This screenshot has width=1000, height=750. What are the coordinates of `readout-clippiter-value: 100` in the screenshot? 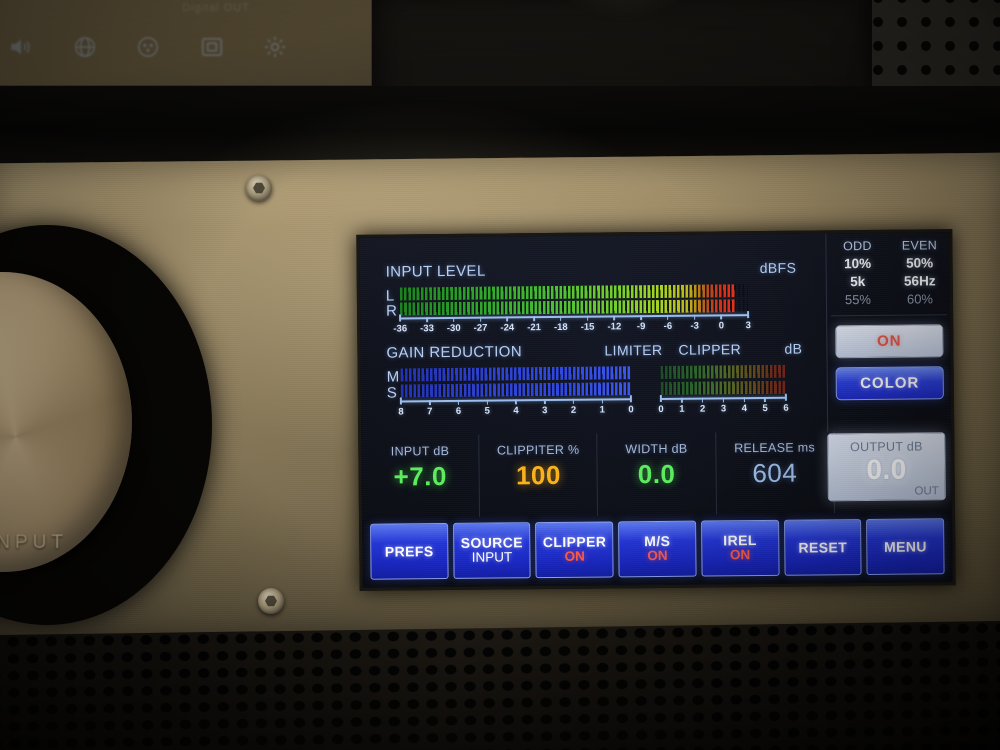 It's located at (538, 475).